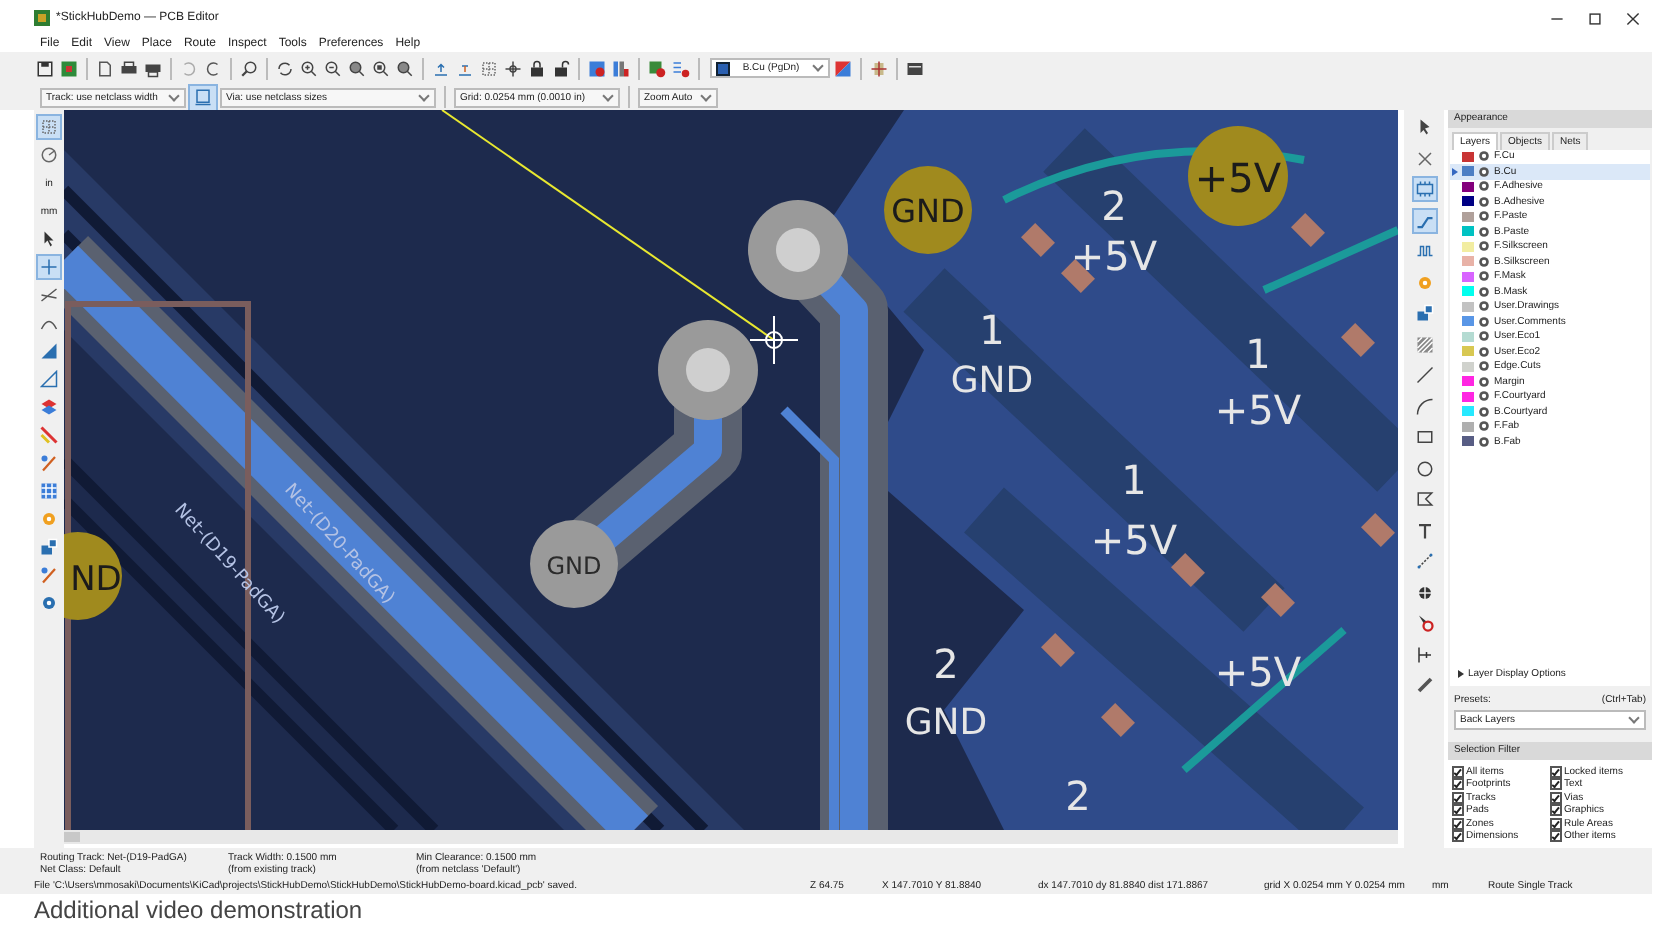  I want to click on app-icon, so click(42, 18).